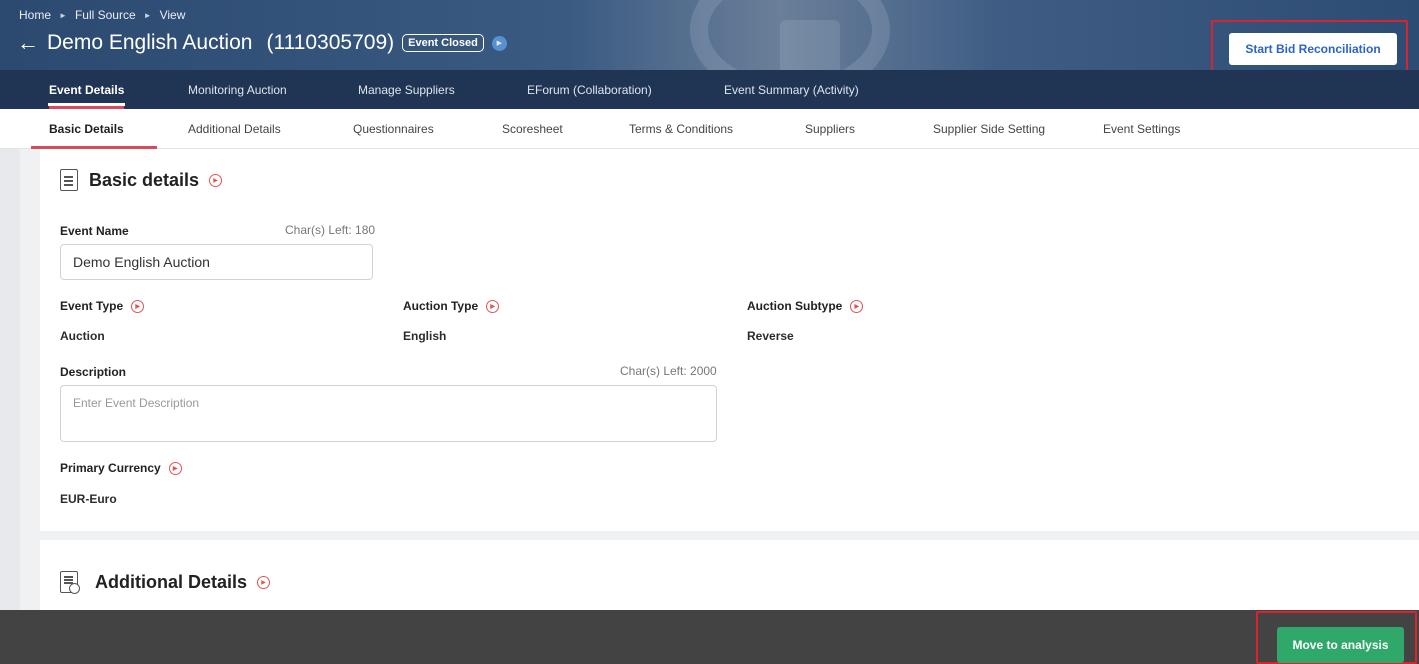 Image resolution: width=1419 pixels, height=664 pixels. Describe the element at coordinates (110, 468) in the screenshot. I see `primary-currency-label-text: Primary Currency` at that location.